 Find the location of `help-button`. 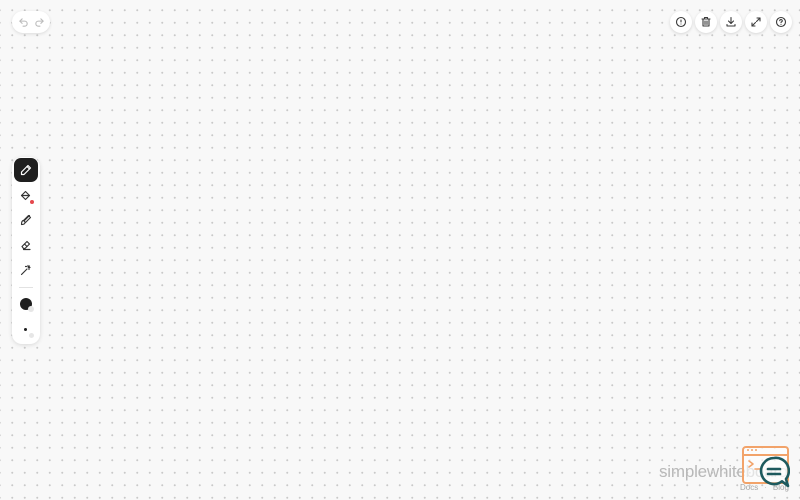

help-button is located at coordinates (781, 22).